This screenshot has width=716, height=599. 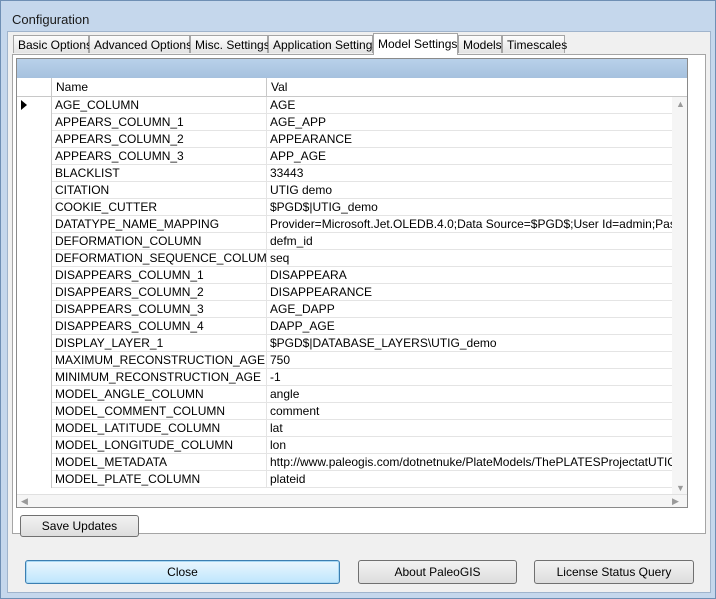 I want to click on scroll-left-arrow-icon: ◀, so click(x=24, y=501).